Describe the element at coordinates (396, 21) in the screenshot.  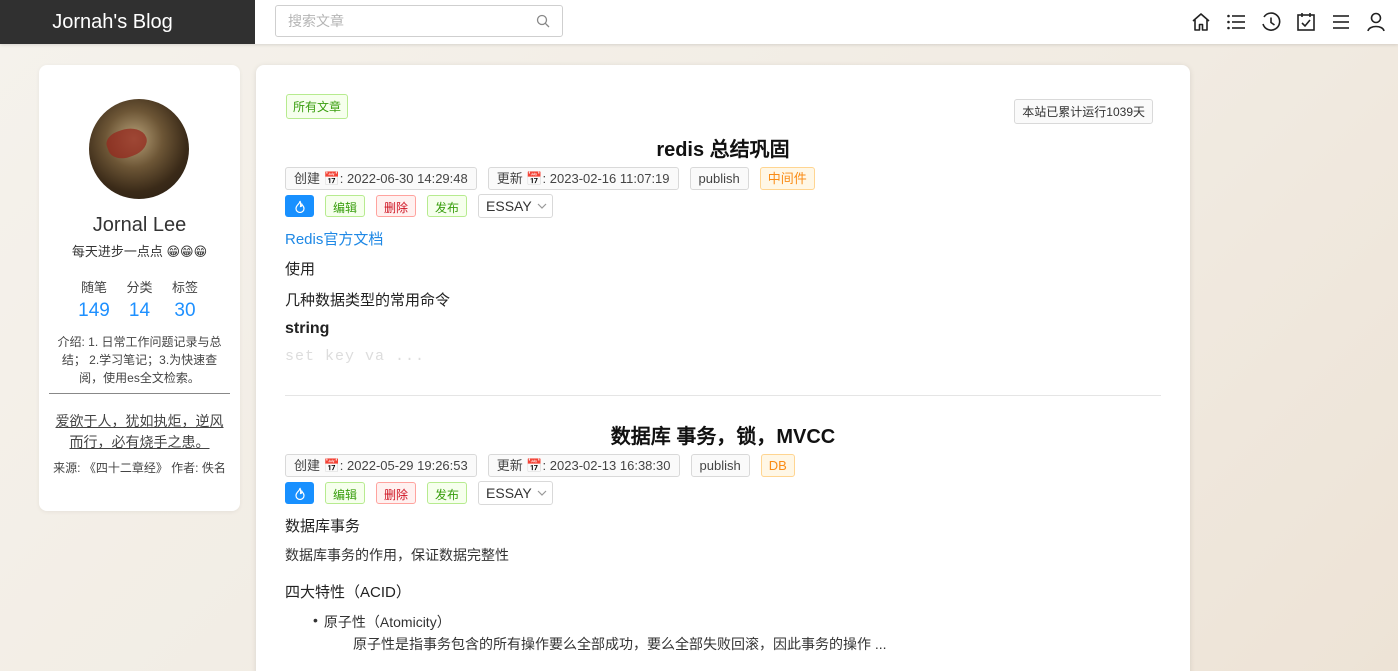
I see `search-input` at that location.